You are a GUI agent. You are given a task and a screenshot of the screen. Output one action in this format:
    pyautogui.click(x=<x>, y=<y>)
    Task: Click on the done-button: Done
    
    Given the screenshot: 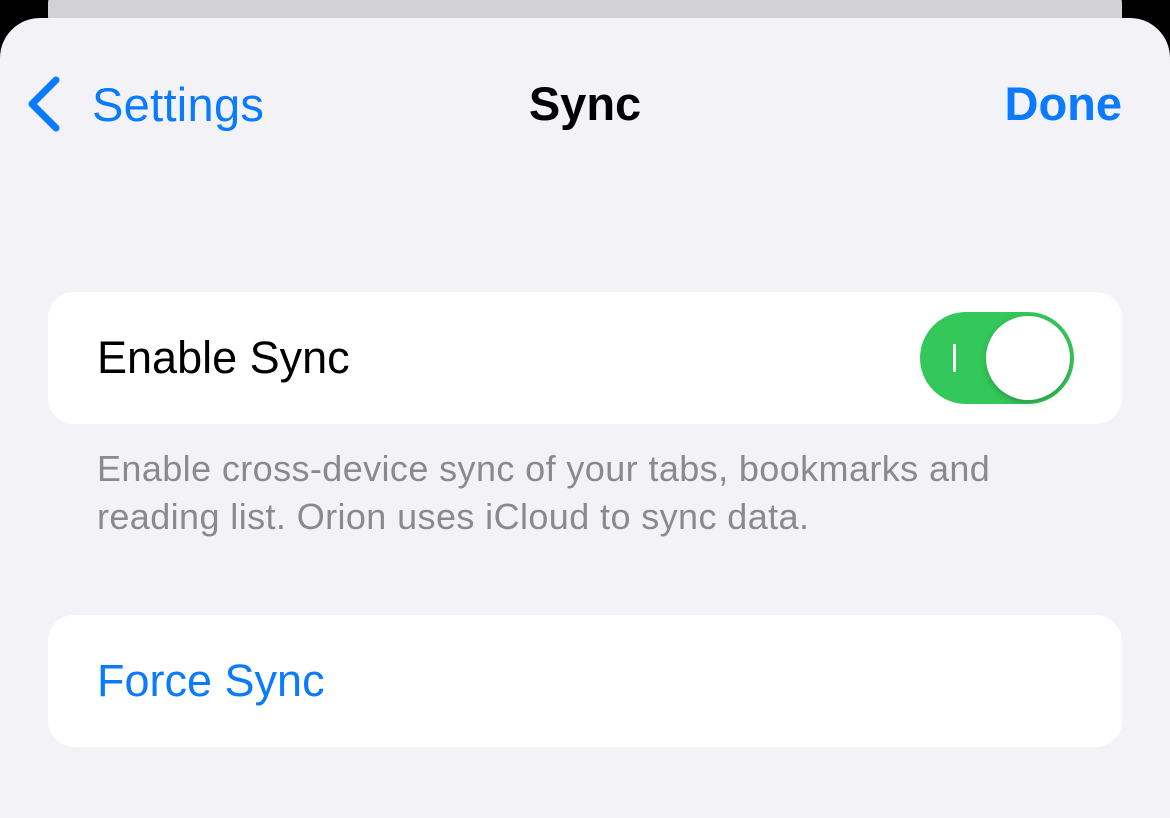 What is the action you would take?
    pyautogui.click(x=1064, y=104)
    